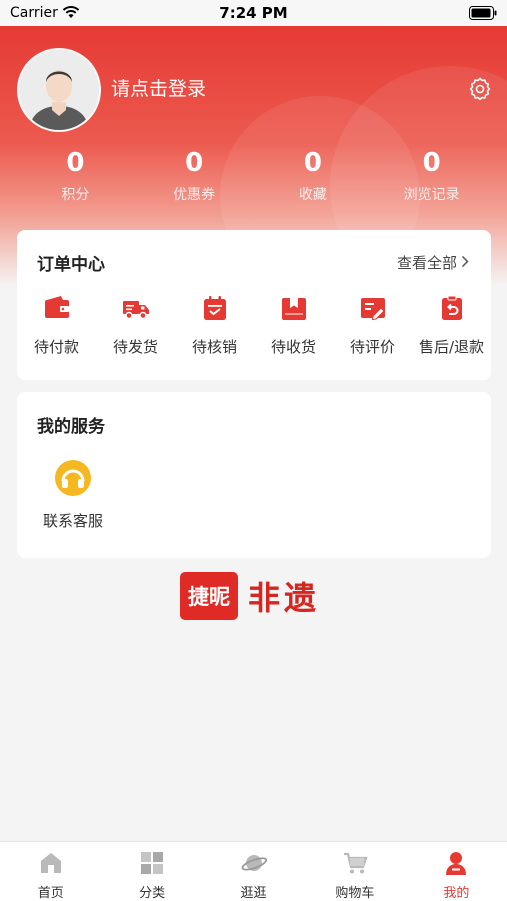 The image size is (507, 901). Describe the element at coordinates (313, 179) in the screenshot. I see `stat-favorites: 0 收藏` at that location.